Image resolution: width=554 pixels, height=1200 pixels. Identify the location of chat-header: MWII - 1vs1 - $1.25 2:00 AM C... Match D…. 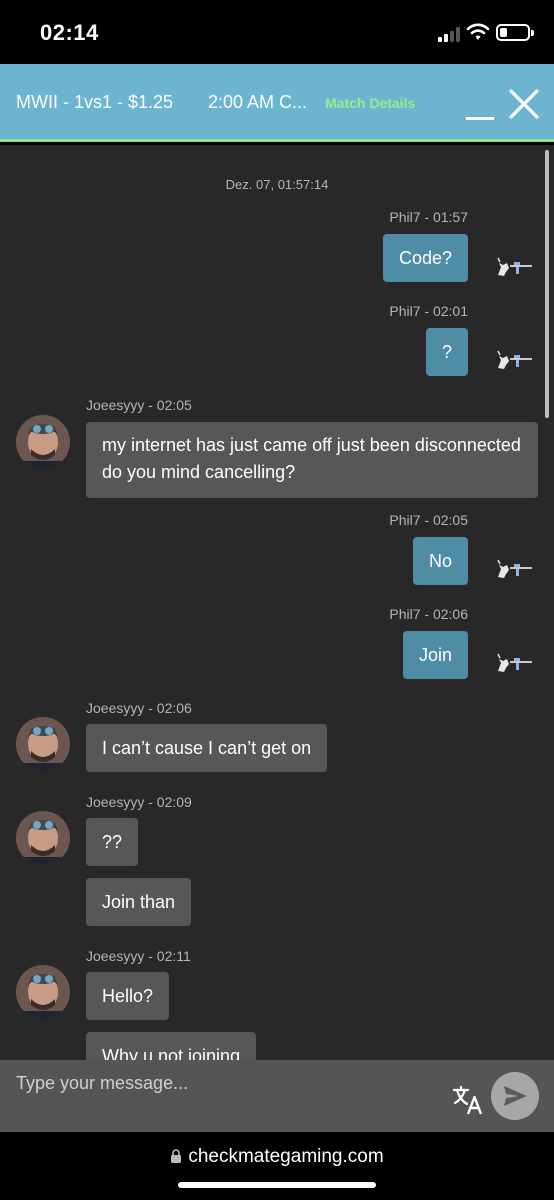
(277, 103).